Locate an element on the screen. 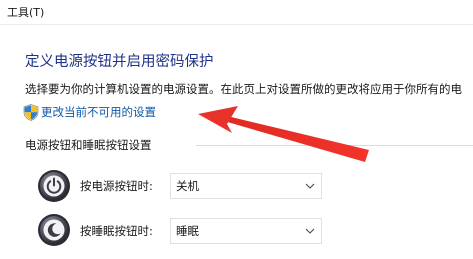 The width and height of the screenshot is (473, 259). menu-bar: 工具(T) is located at coordinates (236, 12).